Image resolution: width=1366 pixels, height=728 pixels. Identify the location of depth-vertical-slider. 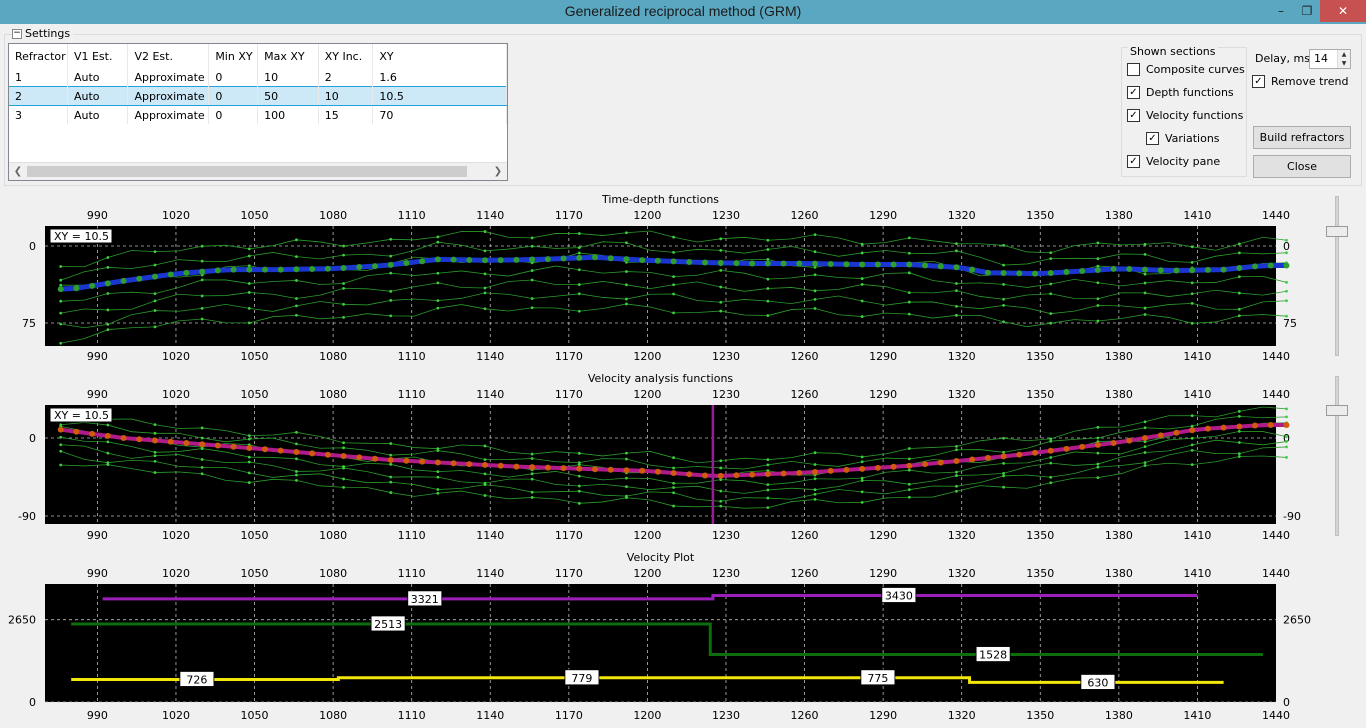
(1337, 276).